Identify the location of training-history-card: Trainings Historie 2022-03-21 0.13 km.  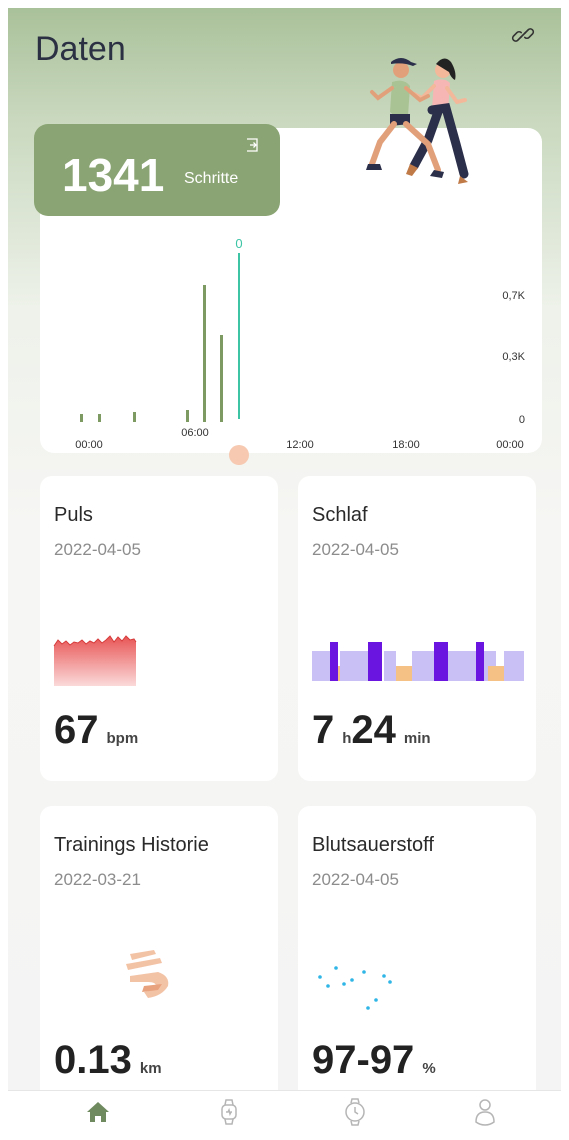
(159, 958).